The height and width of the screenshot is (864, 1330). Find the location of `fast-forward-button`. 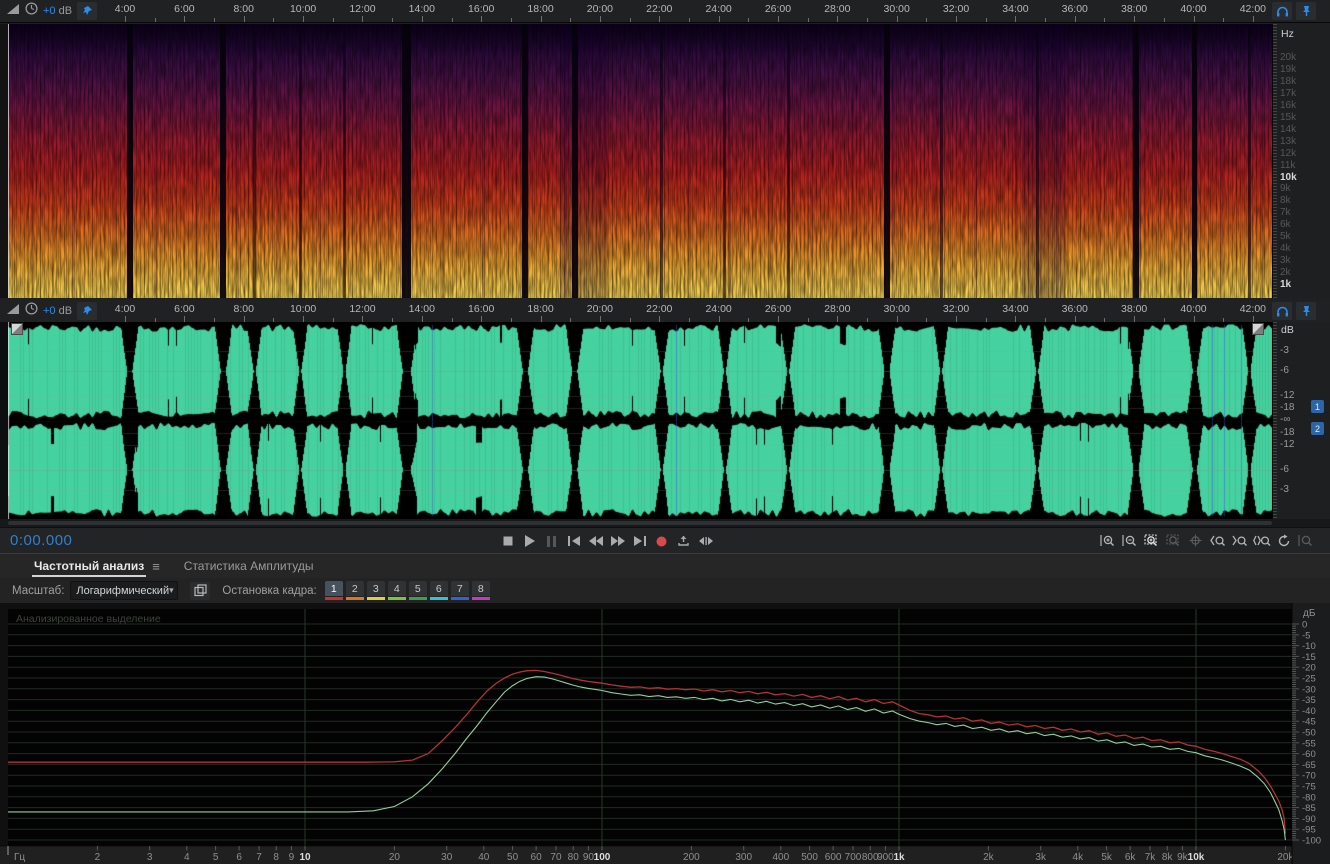

fast-forward-button is located at coordinates (617, 541).